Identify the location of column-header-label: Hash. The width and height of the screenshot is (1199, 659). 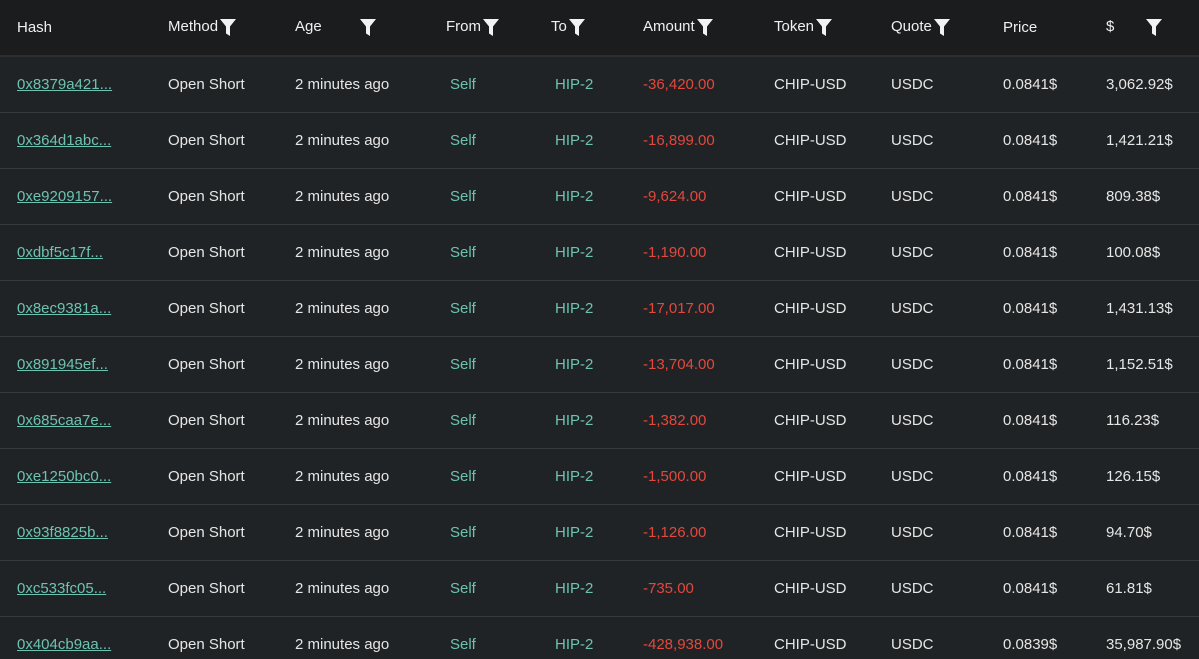
(35, 27).